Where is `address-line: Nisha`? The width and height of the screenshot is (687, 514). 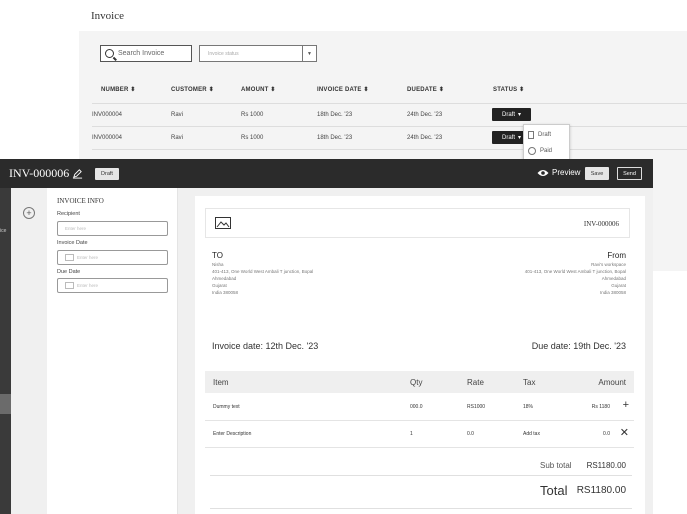
address-line: Nisha is located at coordinates (218, 264).